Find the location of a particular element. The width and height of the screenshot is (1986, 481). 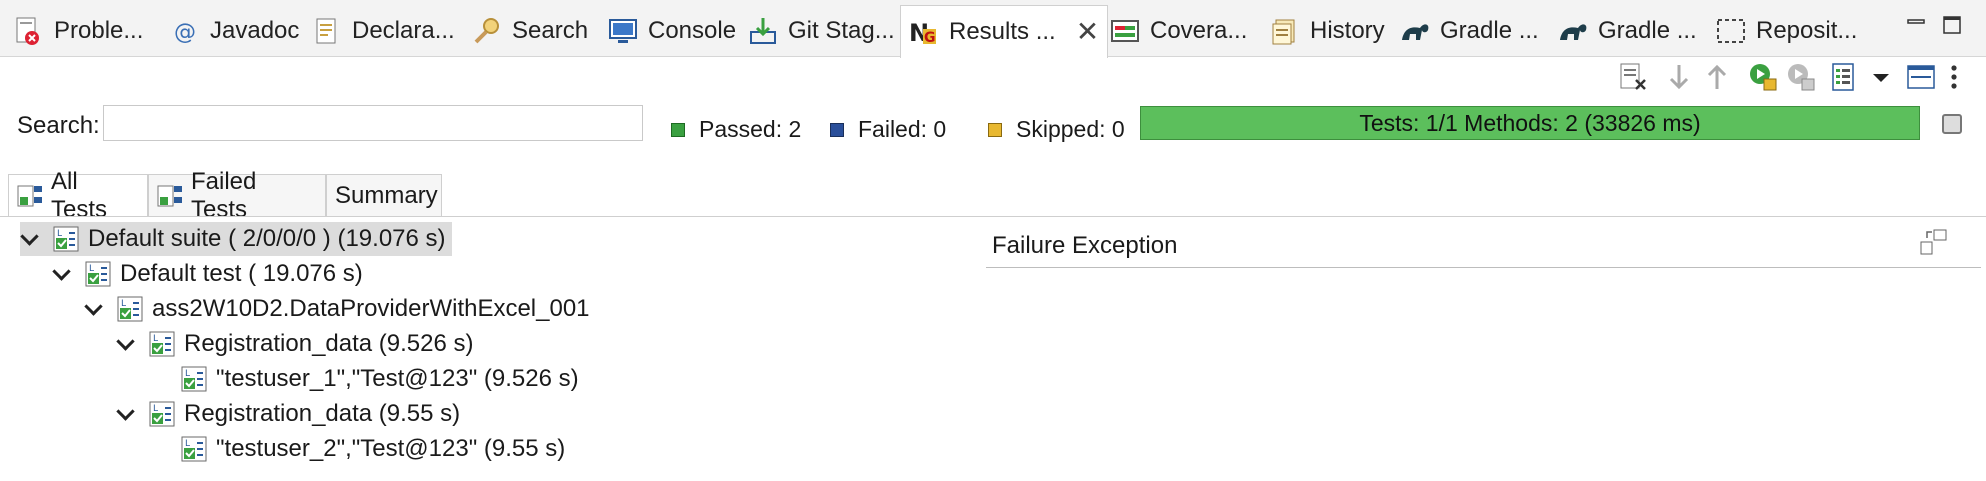

tab-failed-tests: Failed Tests is located at coordinates (237, 195).